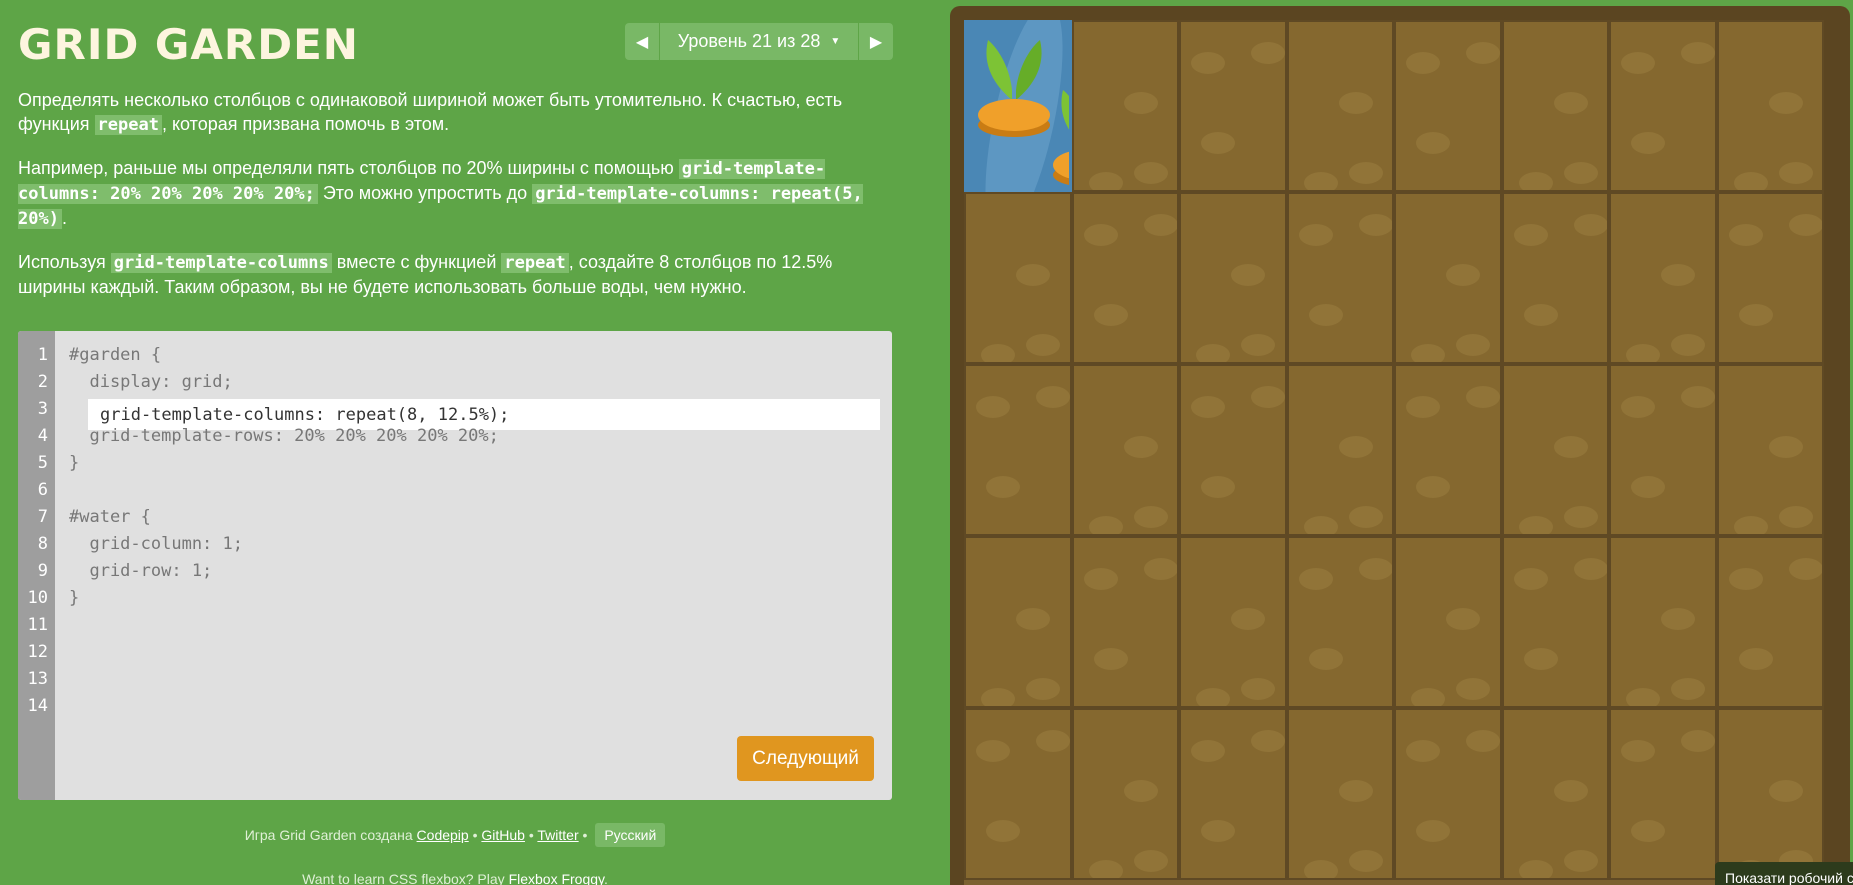  What do you see at coordinates (630, 835) in the screenshot?
I see `language-selector: Русский` at bounding box center [630, 835].